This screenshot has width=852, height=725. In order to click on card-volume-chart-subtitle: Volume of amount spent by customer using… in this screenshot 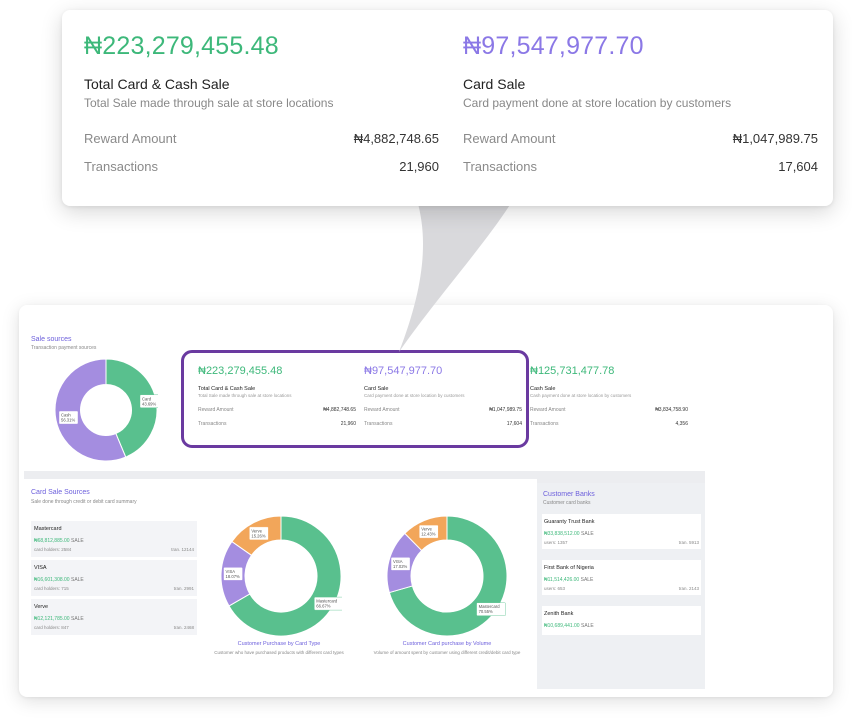, I will do `click(447, 652)`.